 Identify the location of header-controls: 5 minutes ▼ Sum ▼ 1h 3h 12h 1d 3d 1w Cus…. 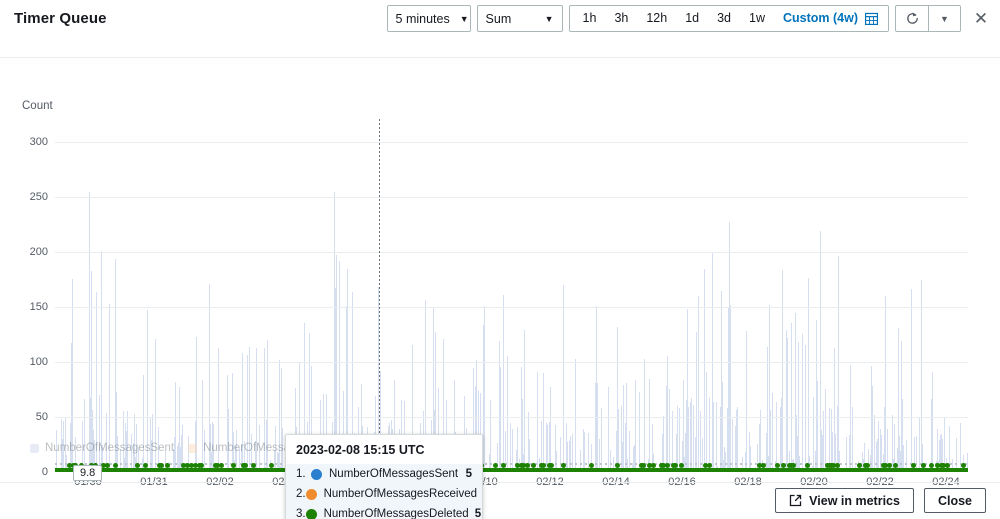
(689, 18).